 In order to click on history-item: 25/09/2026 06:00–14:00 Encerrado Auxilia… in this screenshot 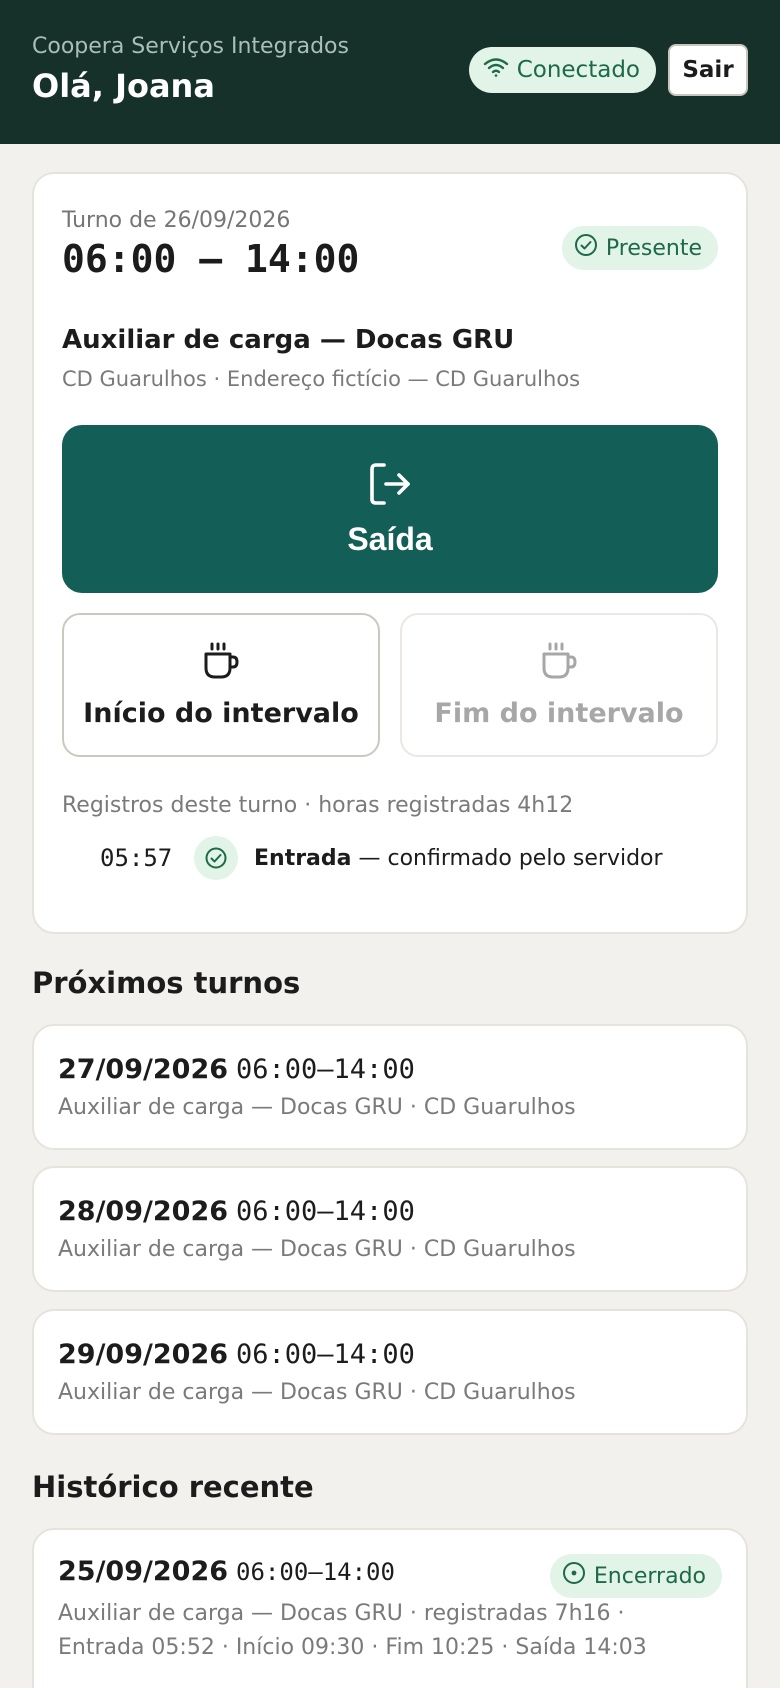, I will do `click(390, 1608)`.